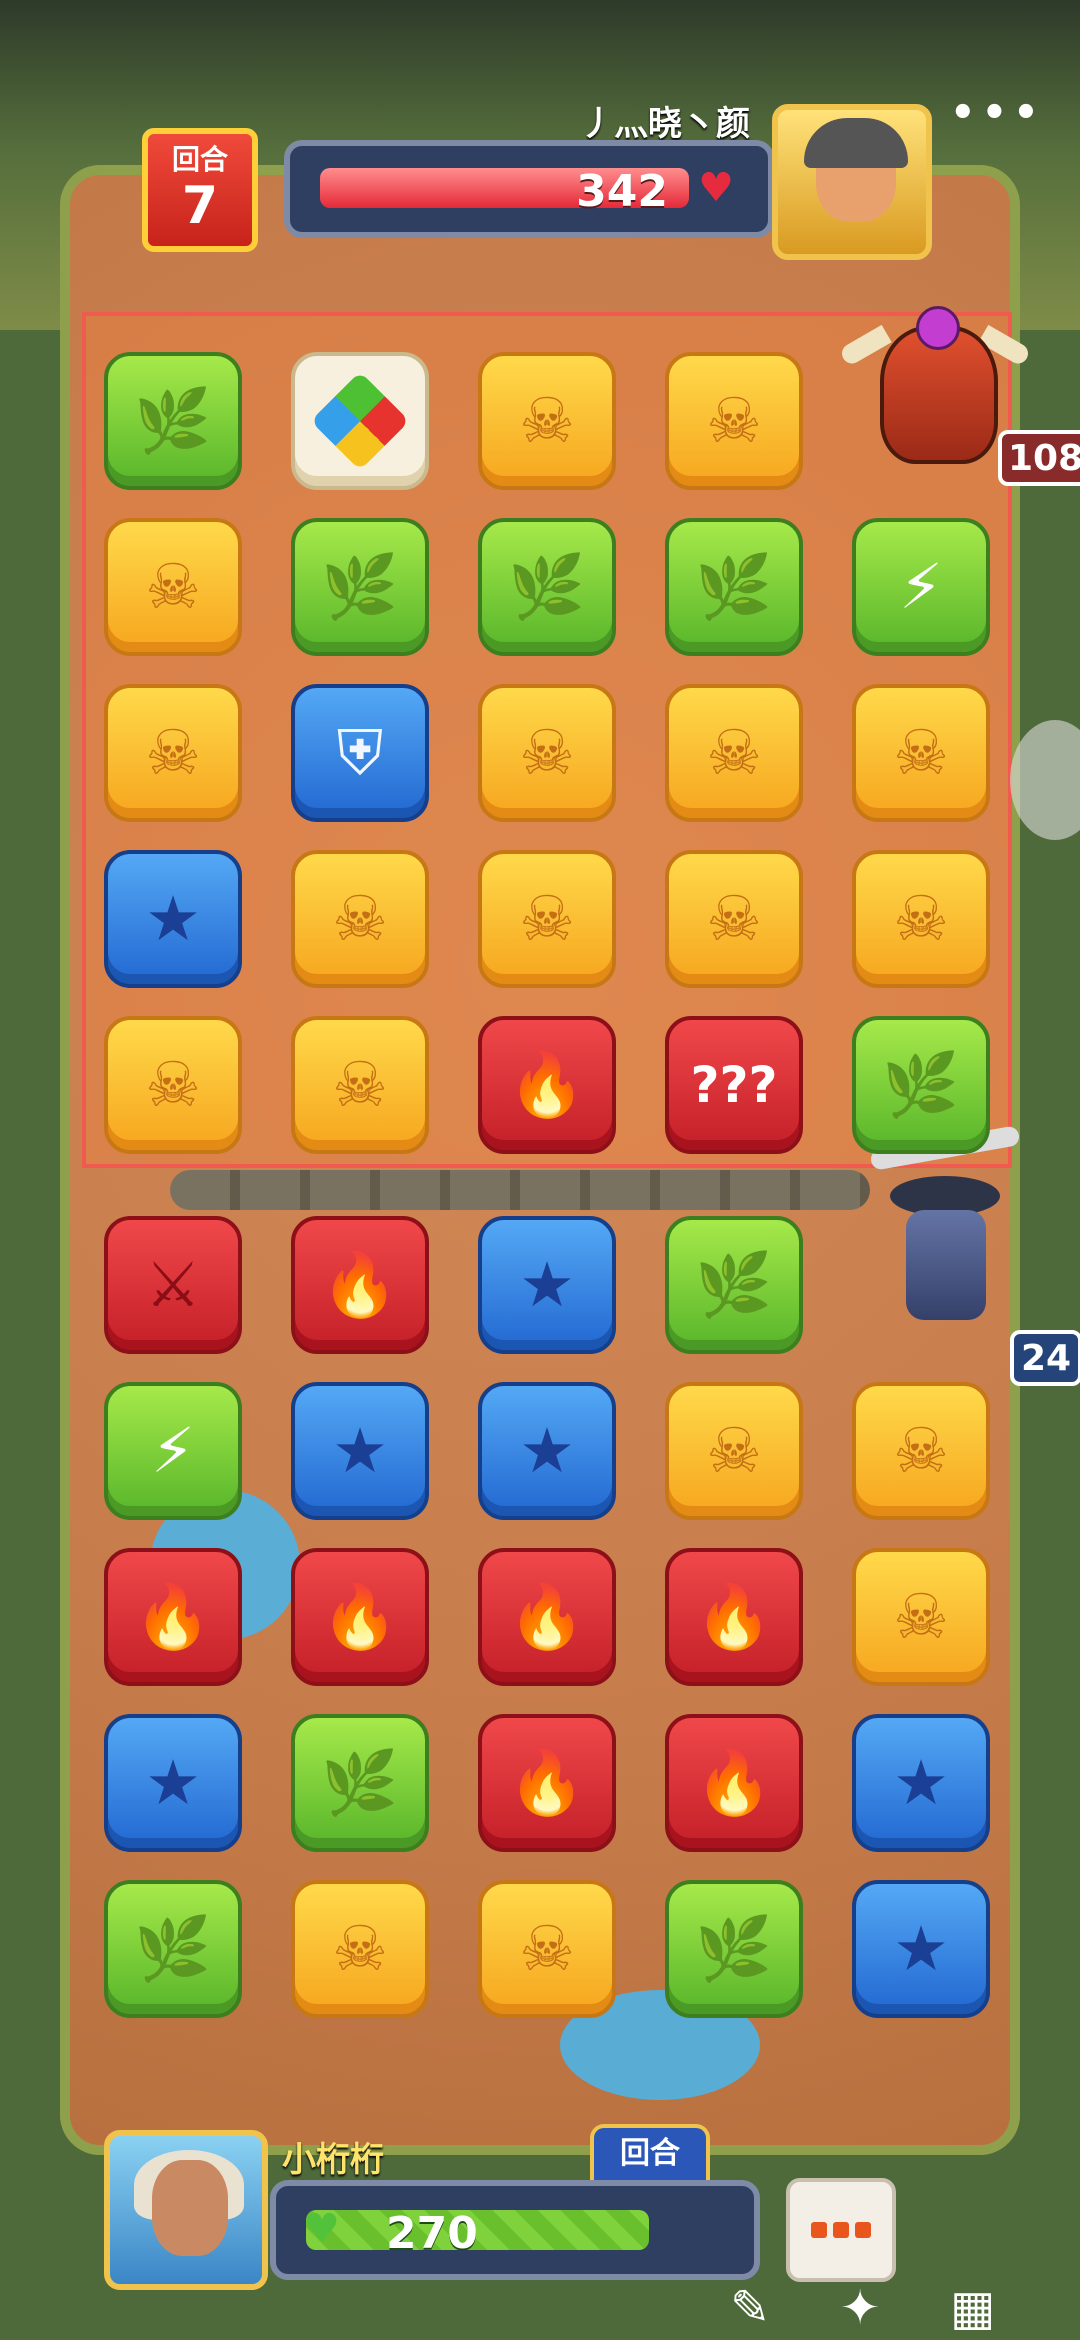 The image size is (1080, 2340). What do you see at coordinates (945, 1240) in the screenshot?
I see `knight-character` at bounding box center [945, 1240].